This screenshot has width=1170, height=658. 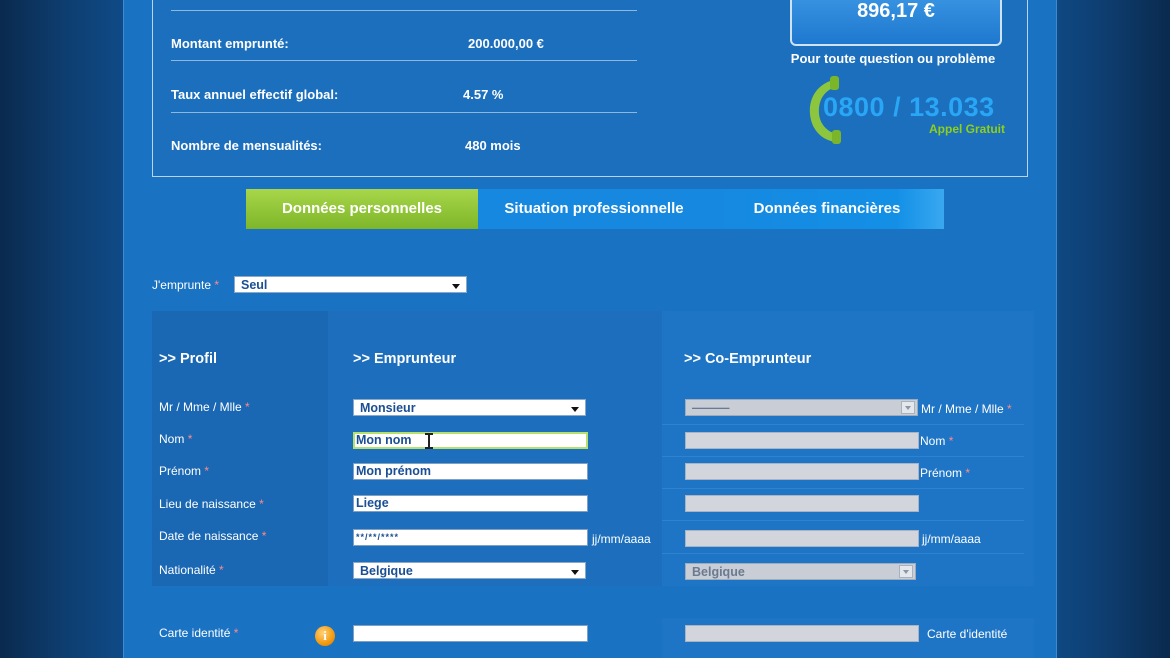 I want to click on co-lastname-input, so click(x=802, y=440).